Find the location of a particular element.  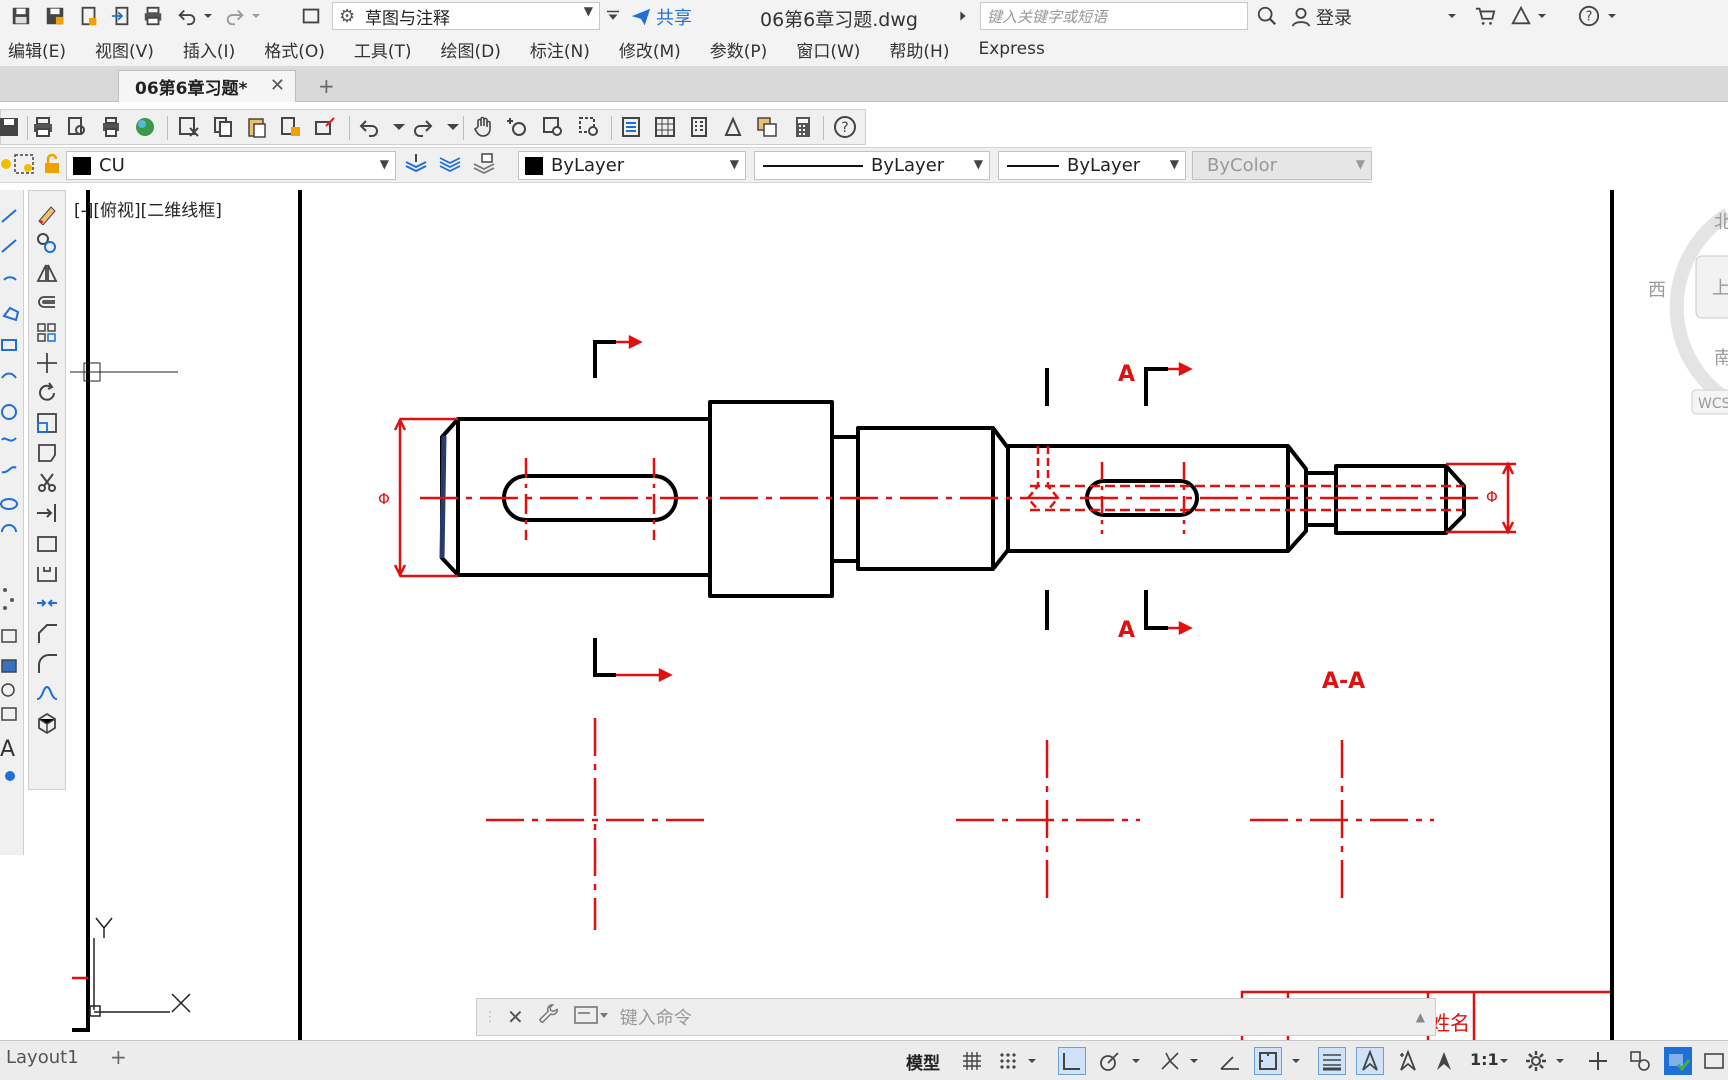

object-snap-icon is located at coordinates (1268, 1061).